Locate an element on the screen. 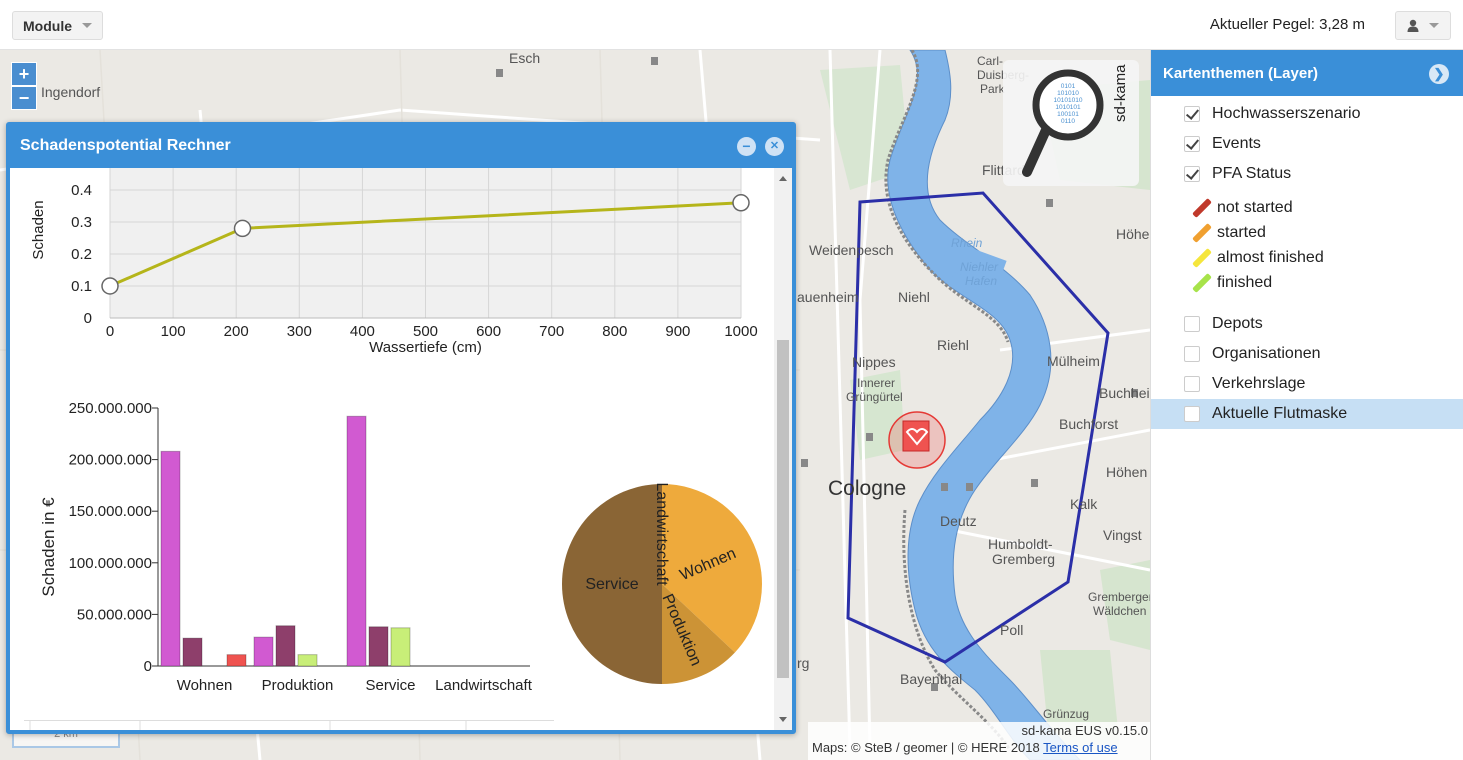 Image resolution: width=1463 pixels, height=760 pixels. dialog-title: Schadenspotential Rechner is located at coordinates (125, 145).